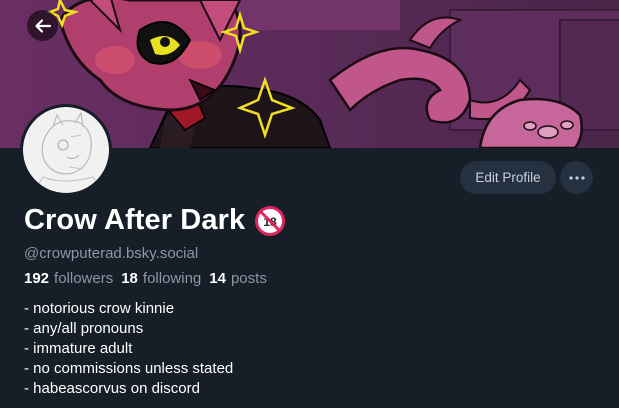 Image resolution: width=619 pixels, height=408 pixels. I want to click on followers-link: 192 followers, so click(68, 278).